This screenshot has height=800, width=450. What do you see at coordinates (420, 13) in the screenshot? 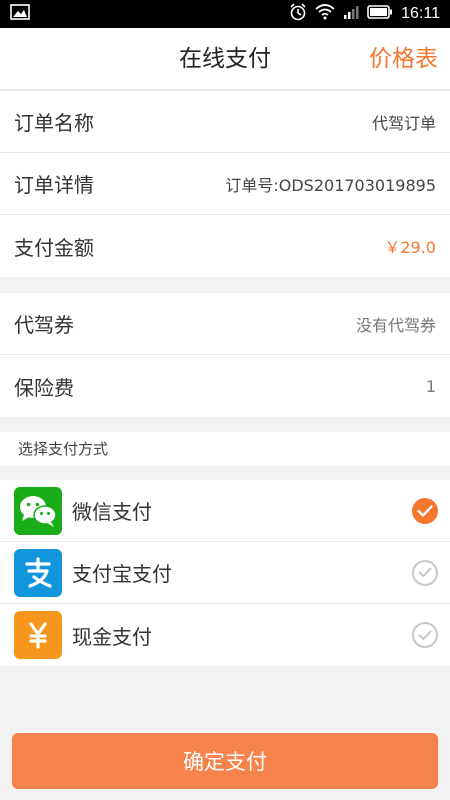
I see `status-time: 16:11` at bounding box center [420, 13].